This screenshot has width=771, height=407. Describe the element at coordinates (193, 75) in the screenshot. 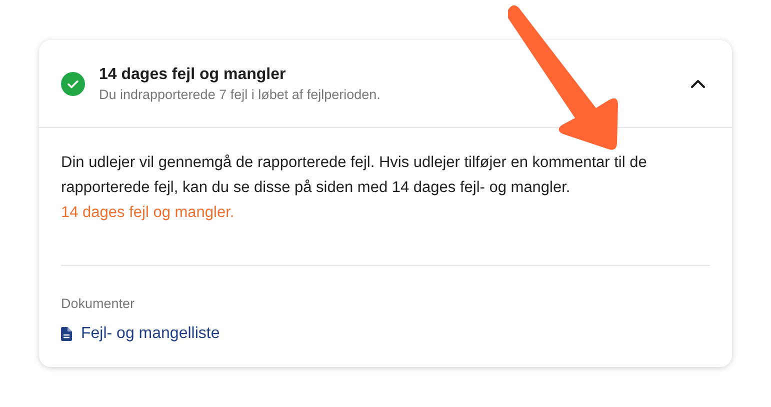

I see `panel-title: 14 dages fejl og mangler` at that location.